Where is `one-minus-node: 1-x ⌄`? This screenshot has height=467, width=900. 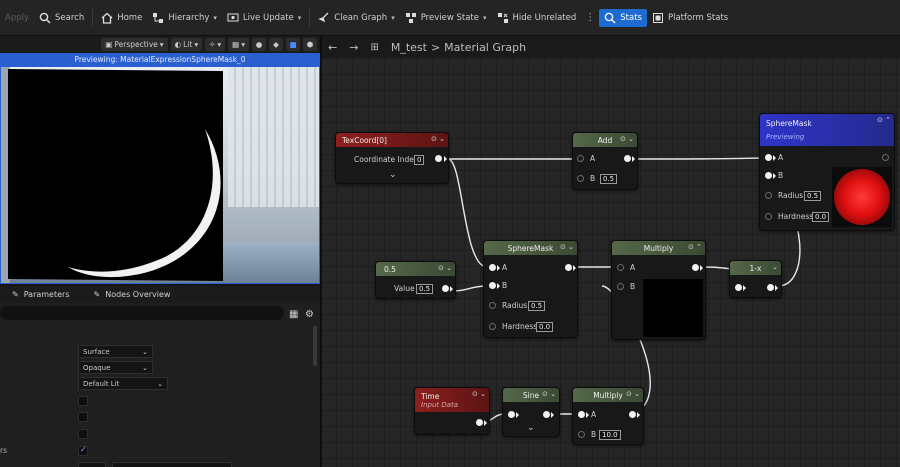
one-minus-node: 1-x ⌄ is located at coordinates (755, 279).